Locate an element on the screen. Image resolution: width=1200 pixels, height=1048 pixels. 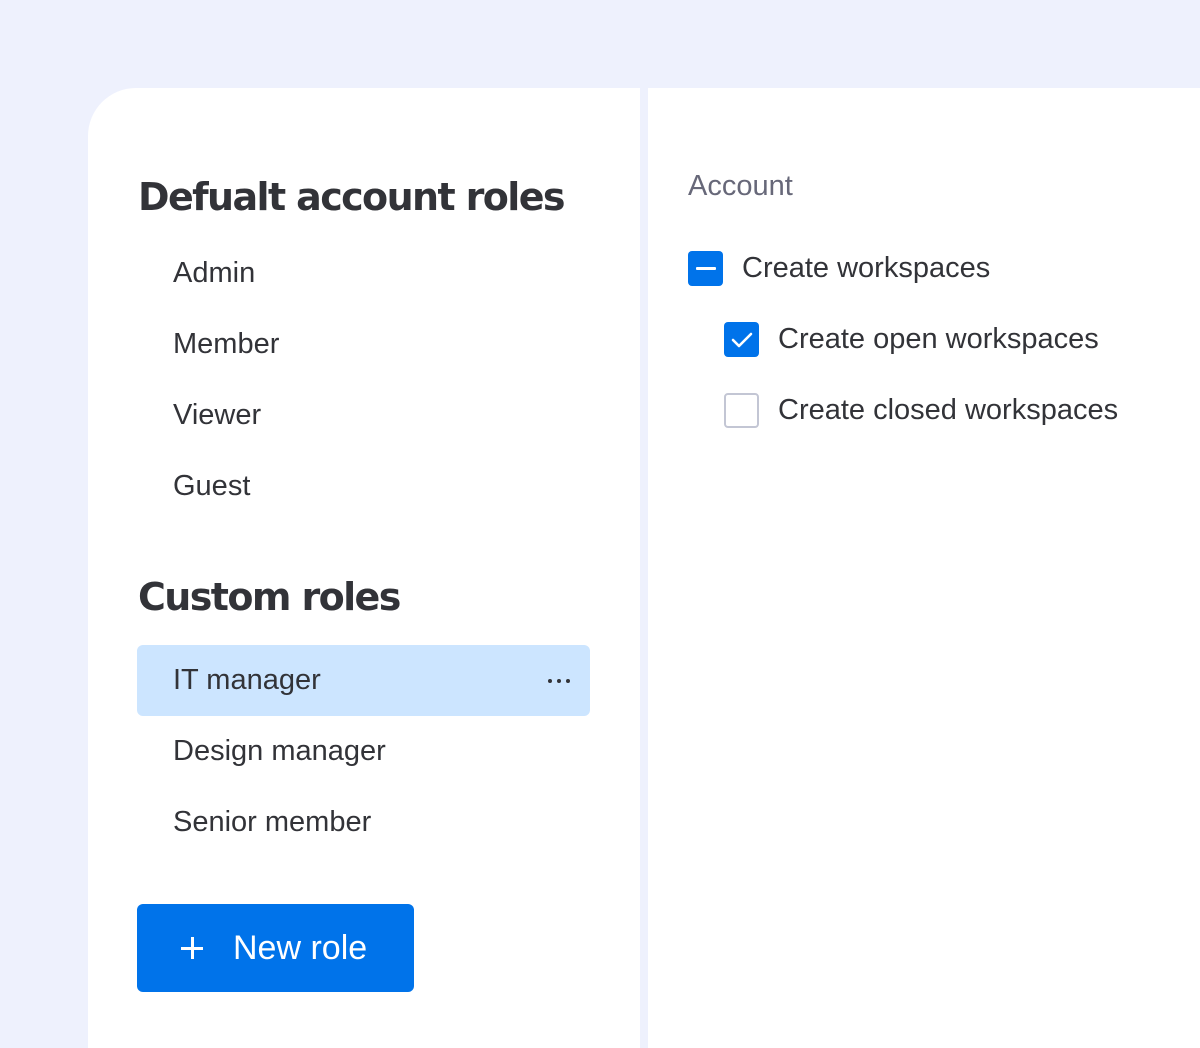
permission-label: Create workspaces is located at coordinates (866, 268).